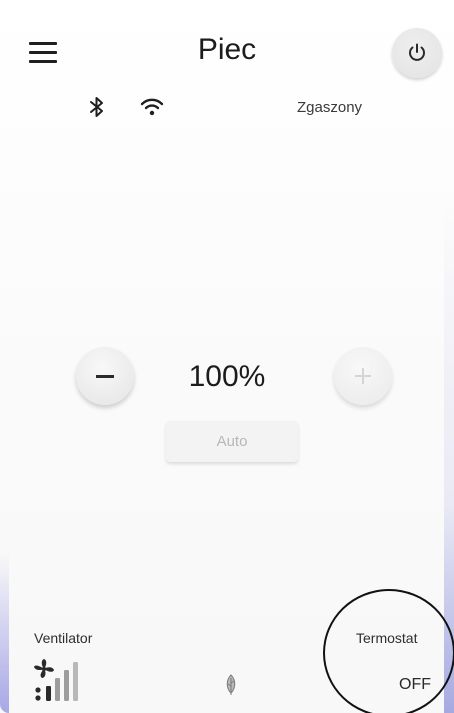 The image size is (454, 713). I want to click on auto-button: Auto, so click(232, 441).